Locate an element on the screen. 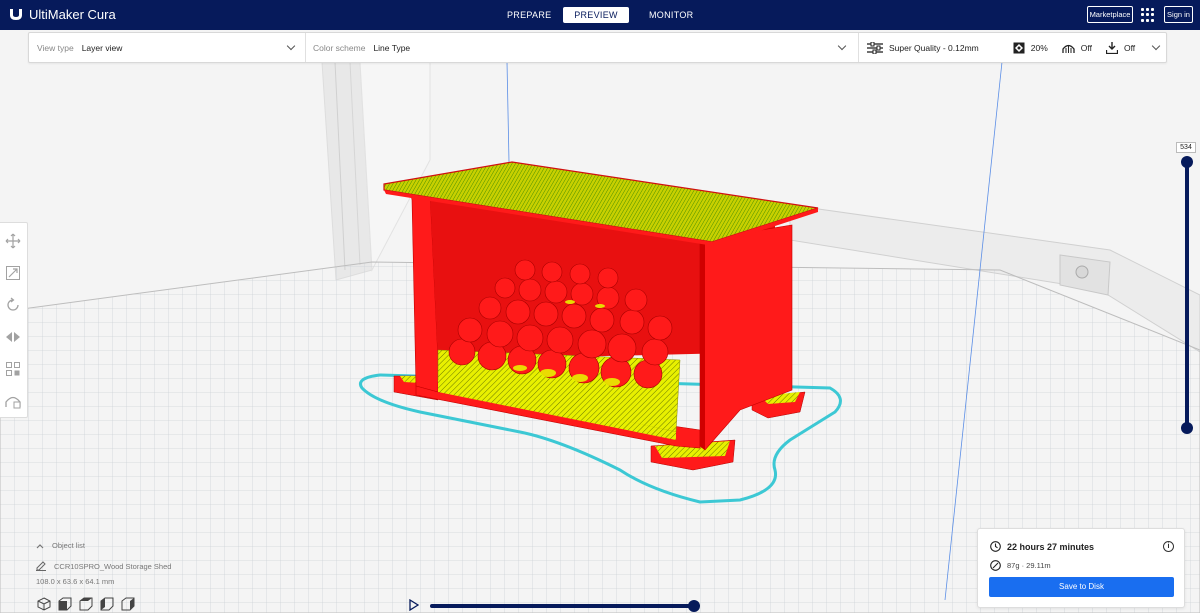 This screenshot has width=1200, height=613. print-settings-button: Super Quality - 0.12mm 20% Off Off is located at coordinates (1001, 47).